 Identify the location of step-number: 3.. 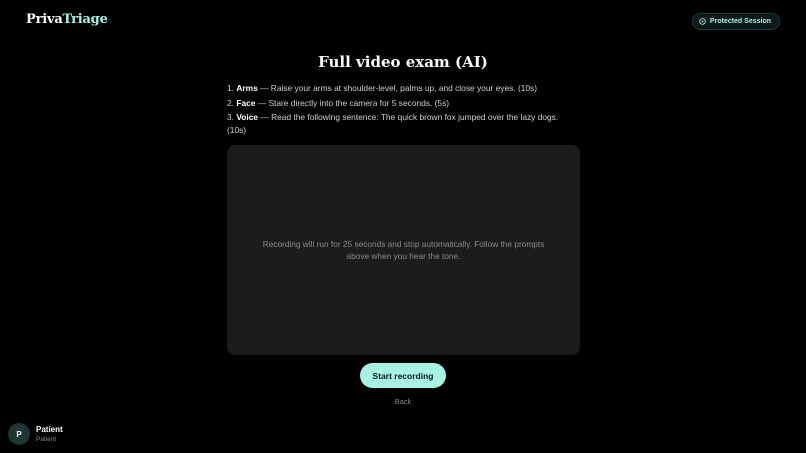
(230, 117).